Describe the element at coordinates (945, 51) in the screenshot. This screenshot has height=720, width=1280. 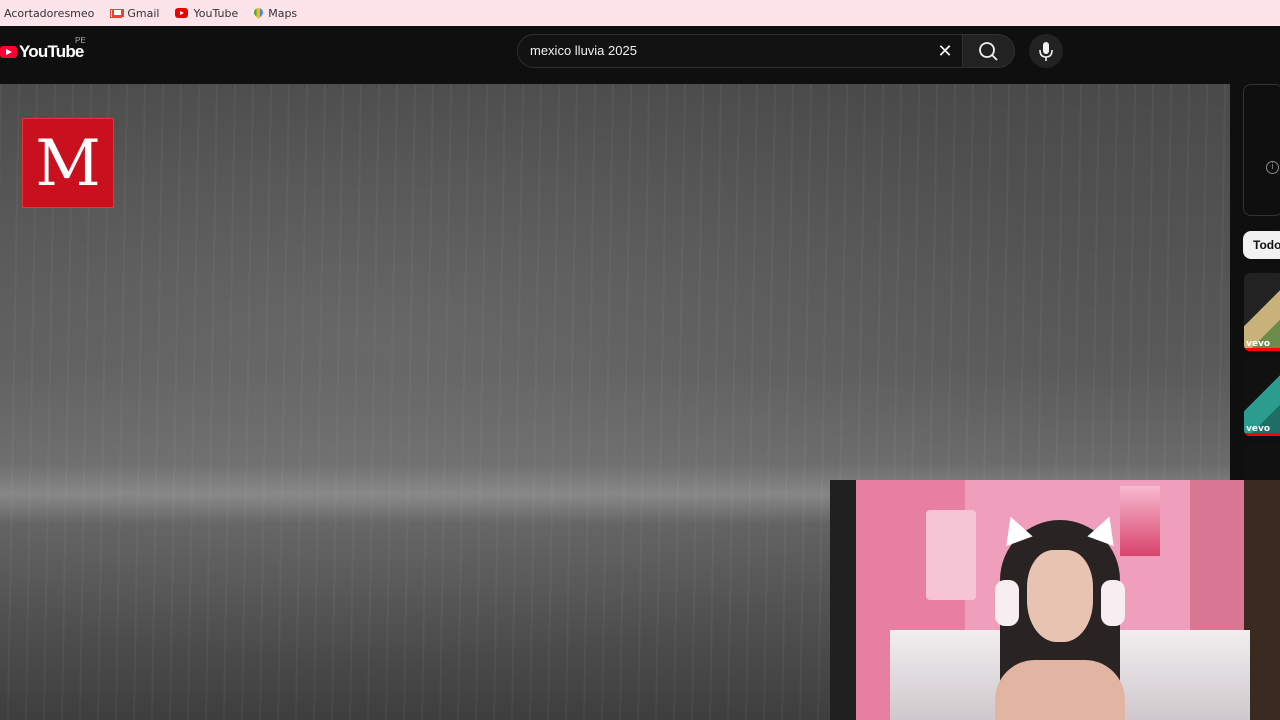
I see `clear-search-button: ✕` at that location.